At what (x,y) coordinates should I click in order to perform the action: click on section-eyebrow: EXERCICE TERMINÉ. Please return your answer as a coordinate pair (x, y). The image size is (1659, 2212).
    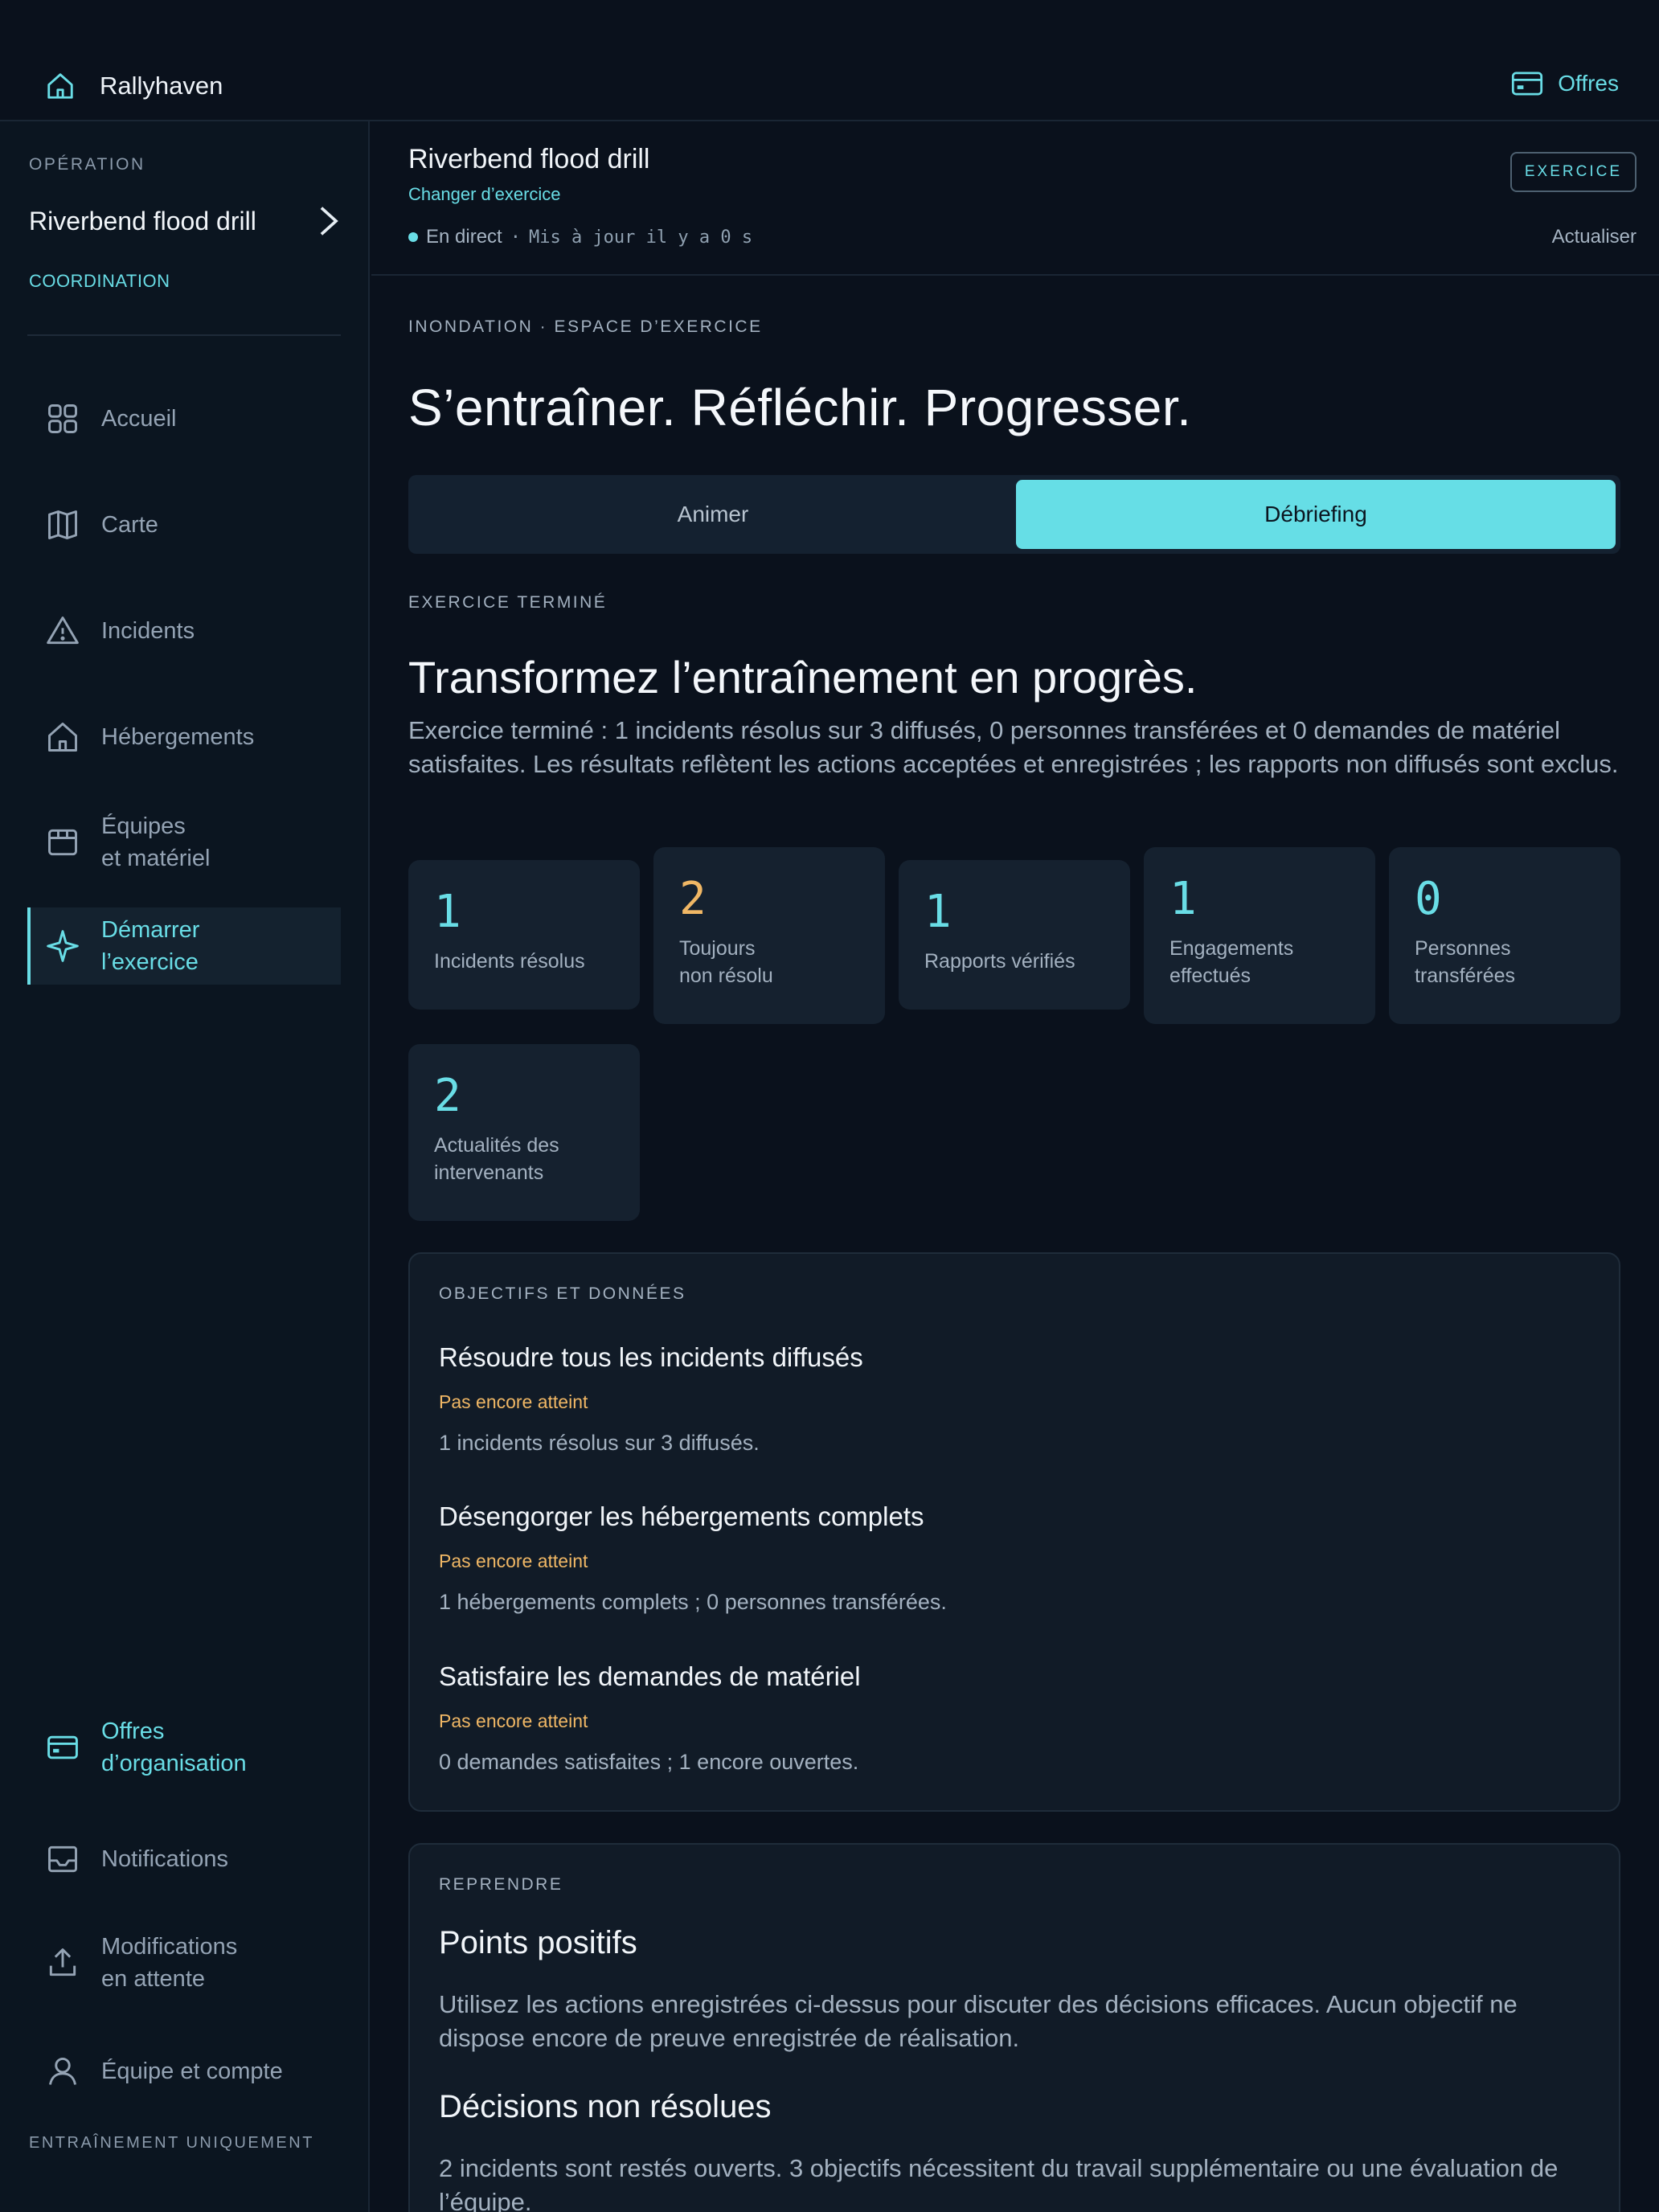
    Looking at the image, I should click on (508, 602).